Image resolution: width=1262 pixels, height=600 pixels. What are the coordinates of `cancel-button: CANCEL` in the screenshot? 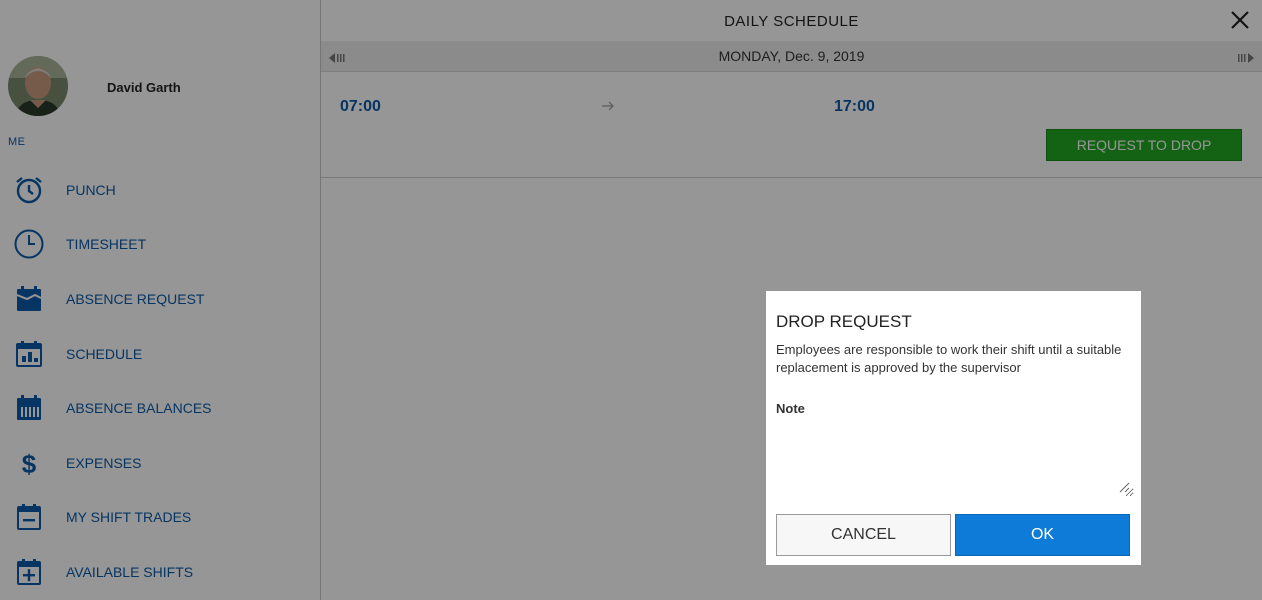 It's located at (863, 535).